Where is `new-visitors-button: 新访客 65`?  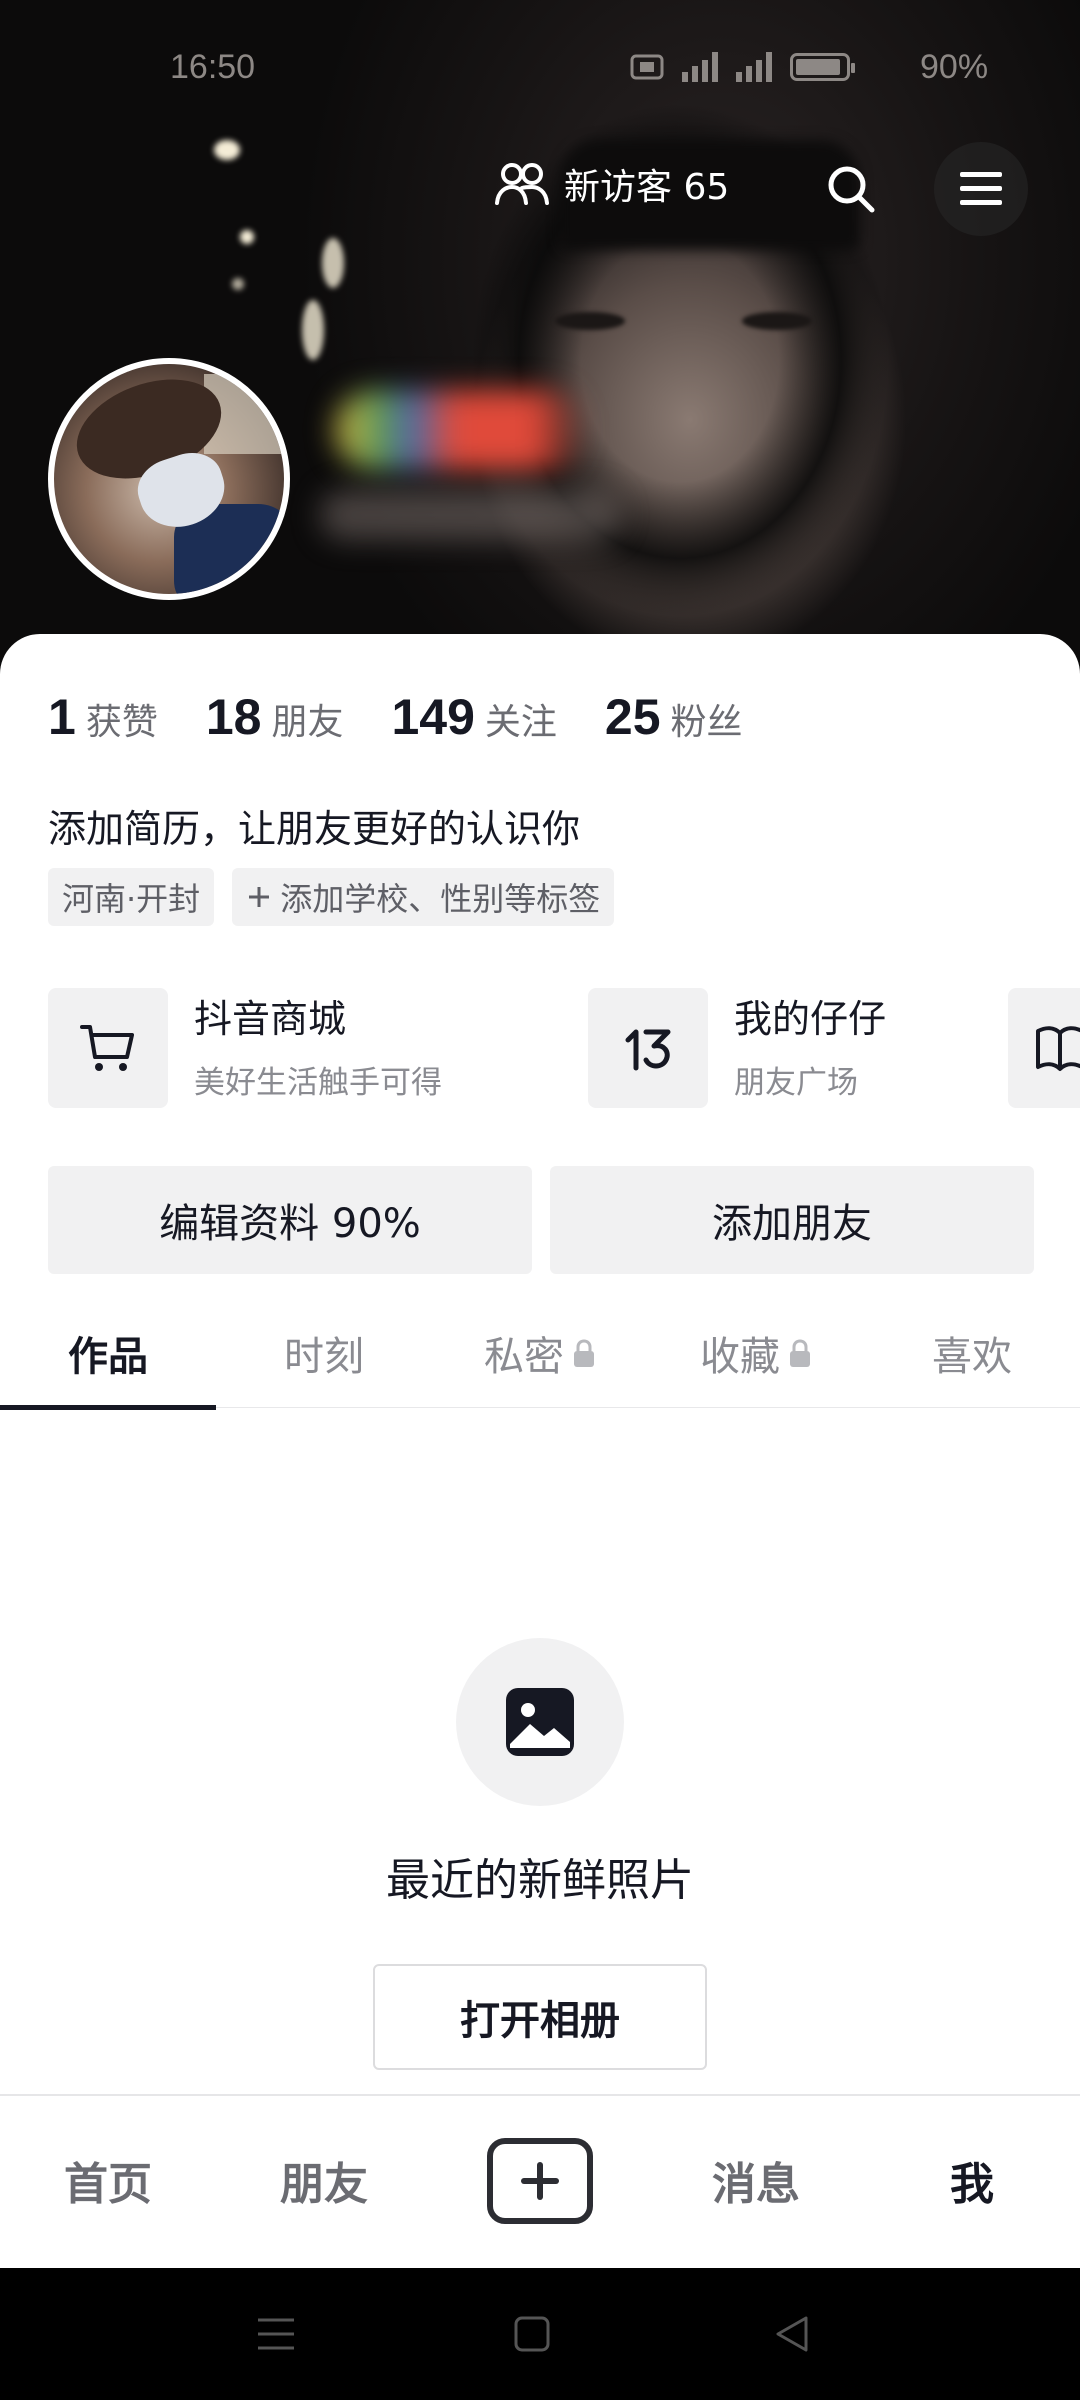
new-visitors-button: 新访客 65 is located at coordinates (611, 184).